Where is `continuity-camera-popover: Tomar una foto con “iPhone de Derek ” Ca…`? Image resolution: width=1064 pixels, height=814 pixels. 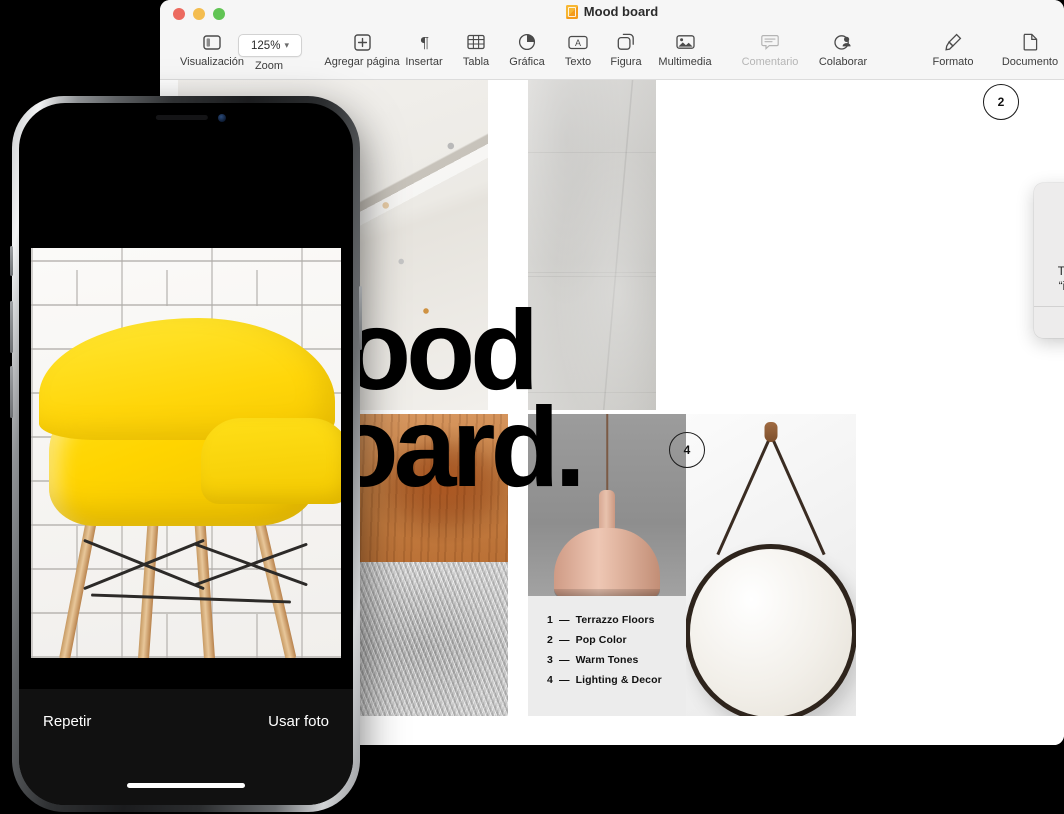
continuity-camera-popover: Tomar una foto con “iPhone de Derek ” Ca… is located at coordinates (1049, 260).